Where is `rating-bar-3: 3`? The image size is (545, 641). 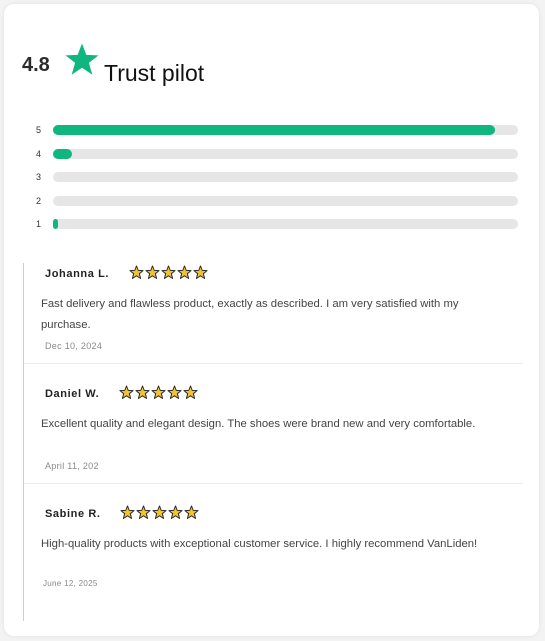 rating-bar-3: 3 is located at coordinates (278, 183).